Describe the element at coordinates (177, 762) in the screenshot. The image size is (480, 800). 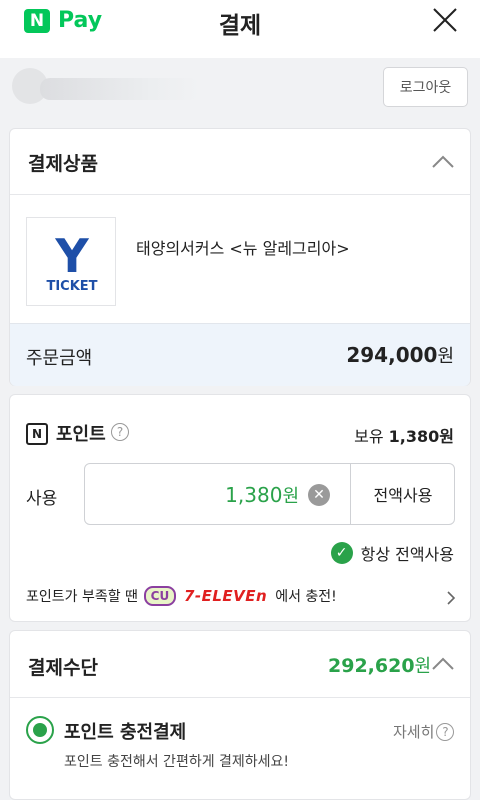
I see `method-description: 포인트 충전해서 간편하게 결제하세요!` at that location.